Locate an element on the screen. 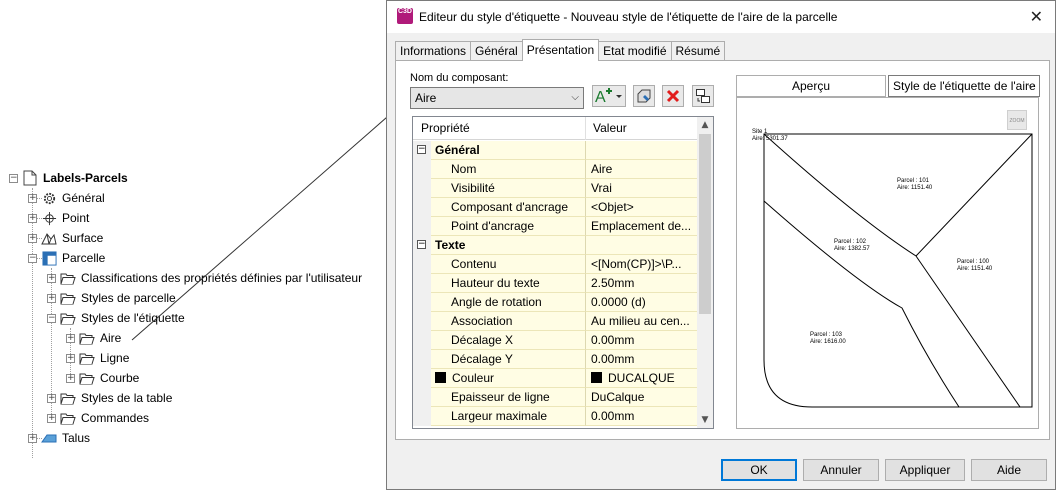  scroll-up-icon: ▲ is located at coordinates (705, 125).